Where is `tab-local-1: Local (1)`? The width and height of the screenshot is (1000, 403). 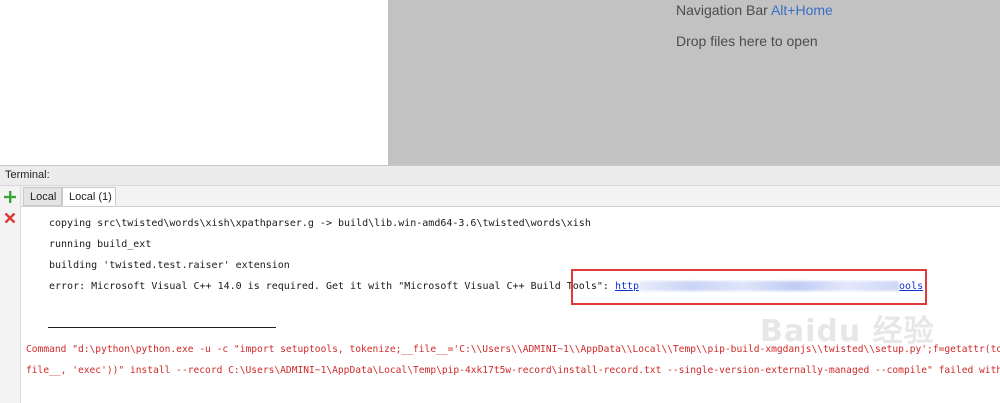
tab-local-1: Local (1) is located at coordinates (89, 196).